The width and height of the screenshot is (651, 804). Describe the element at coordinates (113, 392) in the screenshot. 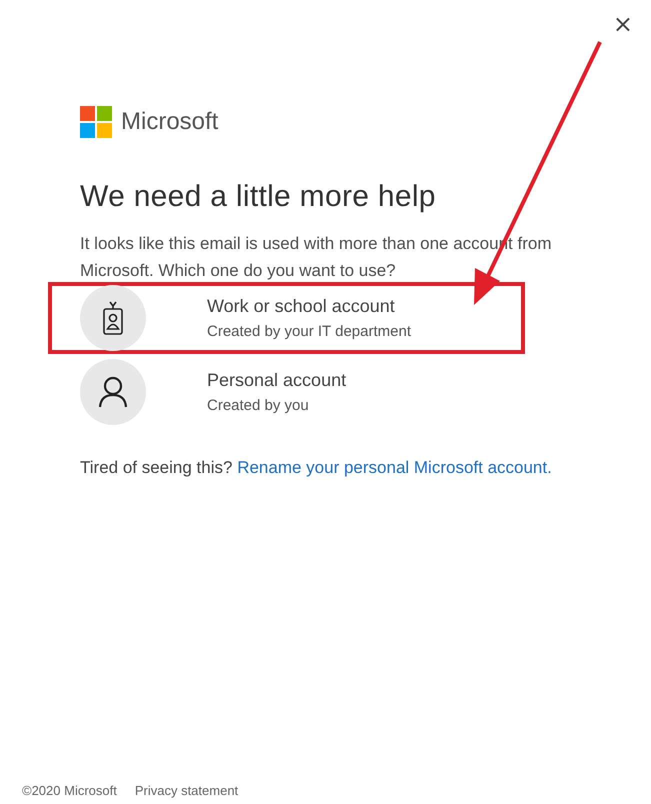

I see `person-icon` at that location.